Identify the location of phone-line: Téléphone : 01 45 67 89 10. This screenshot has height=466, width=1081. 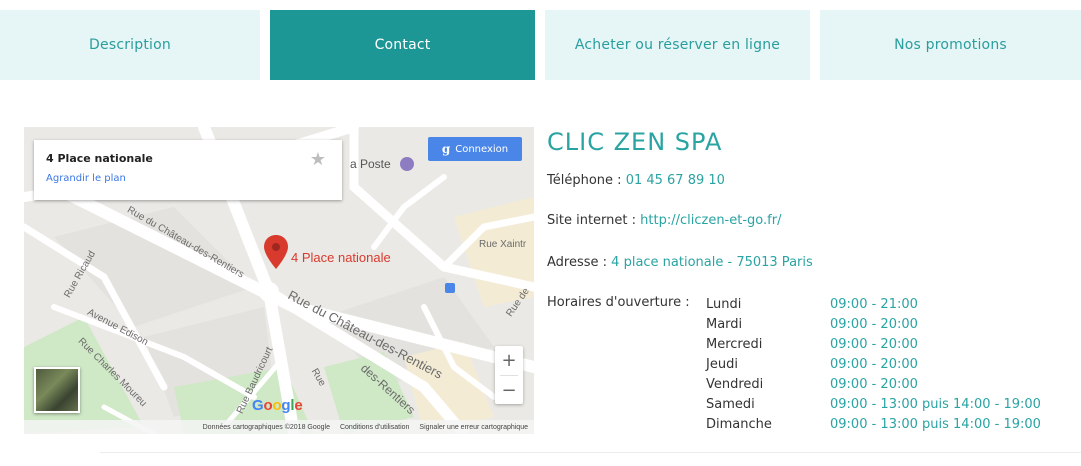
(636, 180).